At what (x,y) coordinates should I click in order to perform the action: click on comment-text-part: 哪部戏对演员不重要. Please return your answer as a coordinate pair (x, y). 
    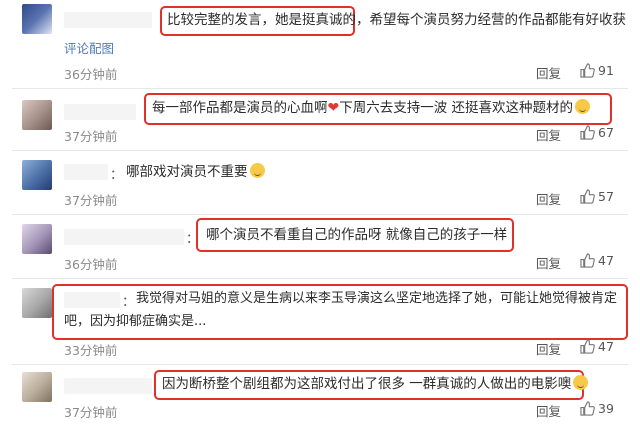
    Looking at the image, I should click on (187, 172).